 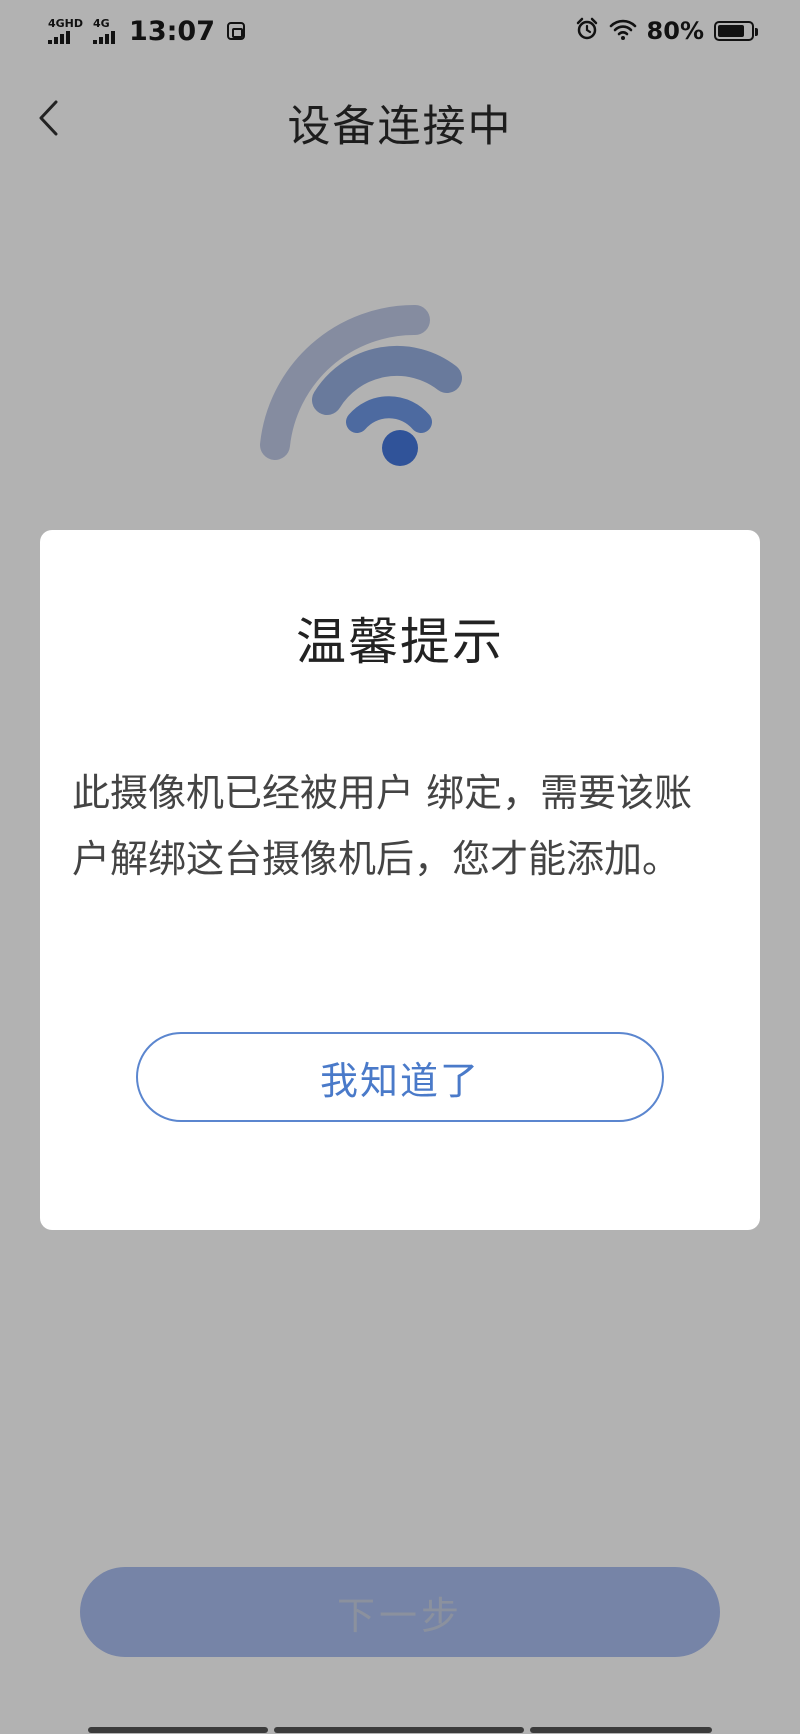 I want to click on dialog-message: 此摄像机已经被用户 绑定，需要该账户解绑这台摄像机后，您才能添加。, so click(x=382, y=826).